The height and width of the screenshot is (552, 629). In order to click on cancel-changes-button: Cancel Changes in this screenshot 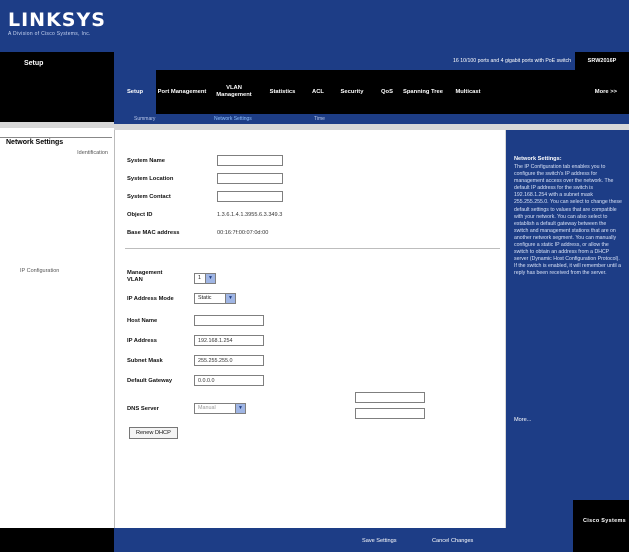, I will do `click(452, 541)`.